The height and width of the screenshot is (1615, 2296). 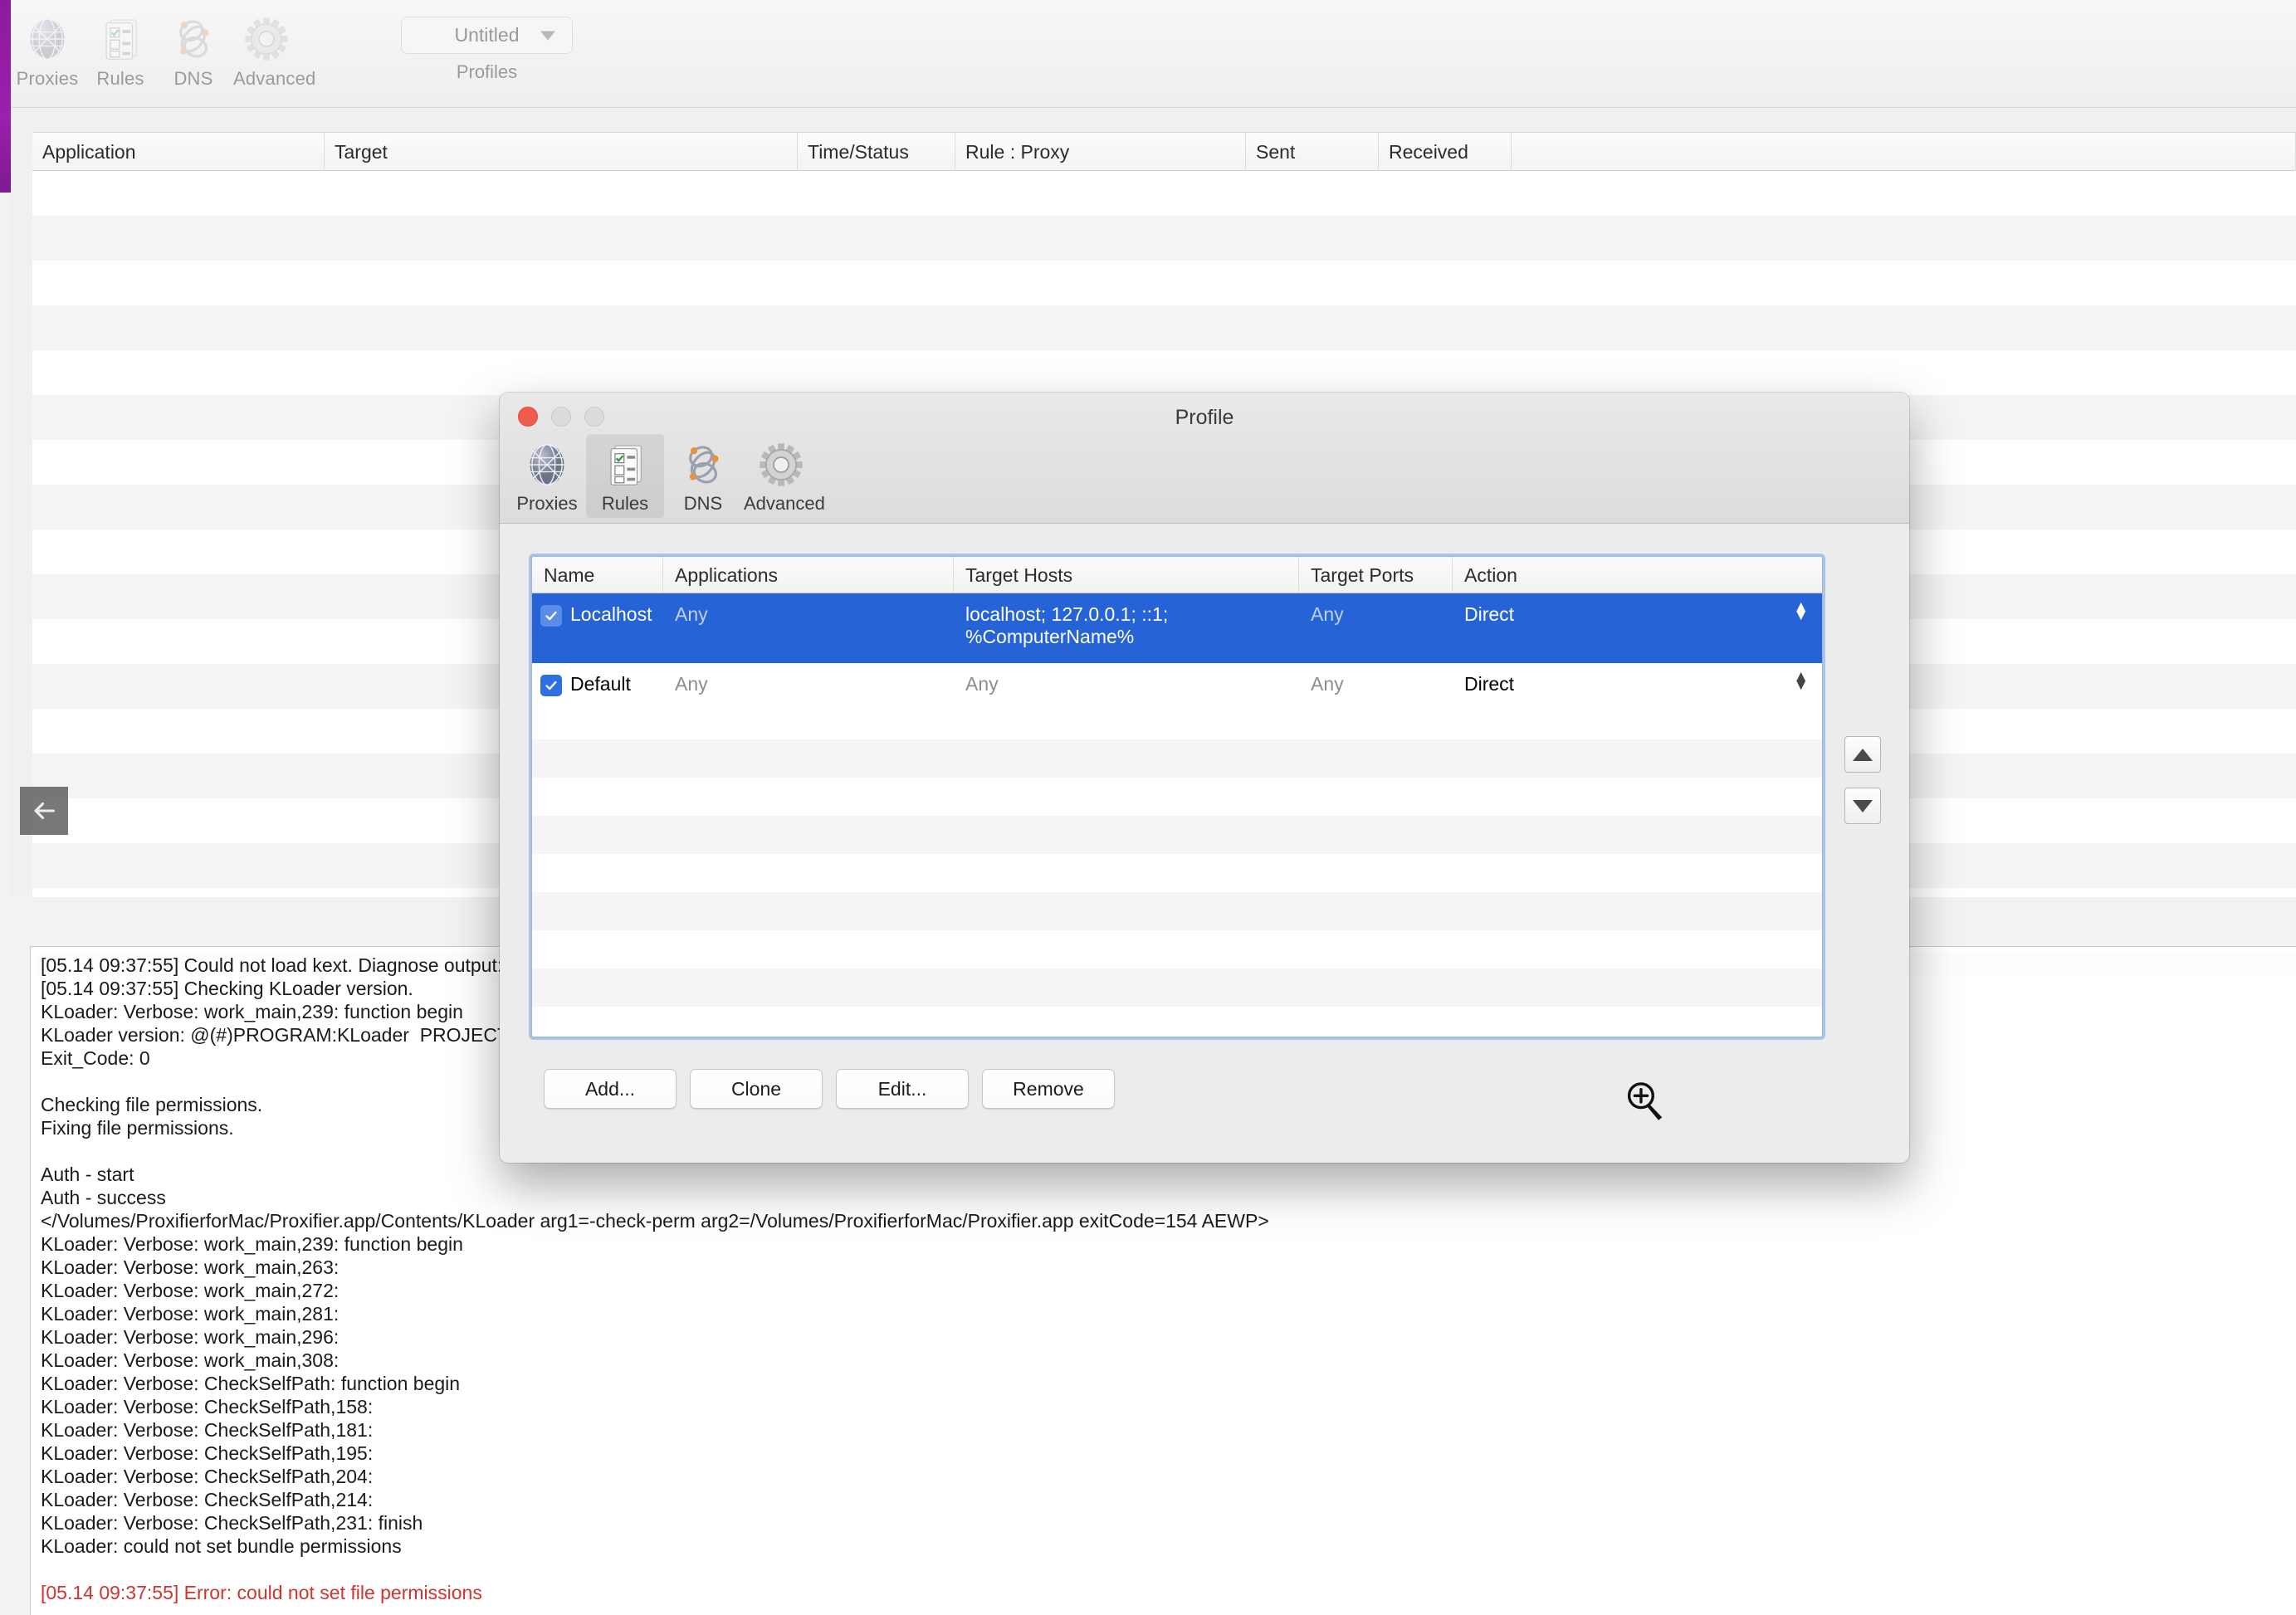 I want to click on clone-button: Clone, so click(x=756, y=1089).